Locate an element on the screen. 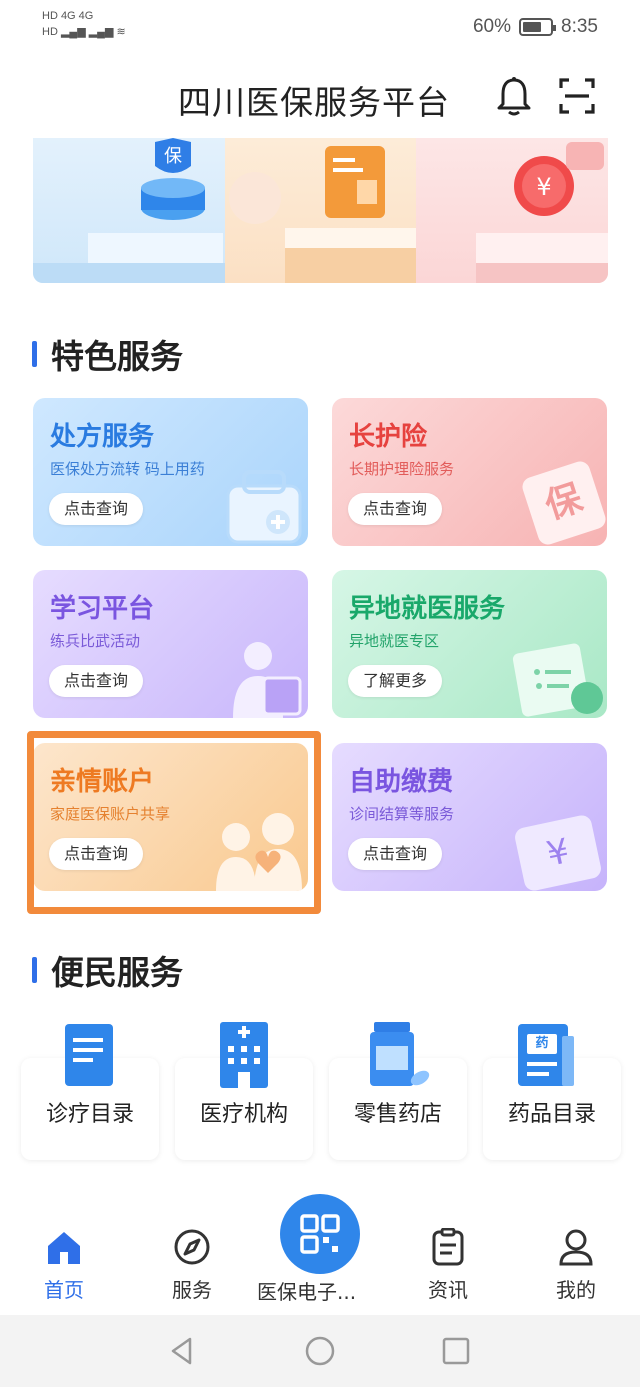  learn-more-button: 了解更多 is located at coordinates (395, 681).